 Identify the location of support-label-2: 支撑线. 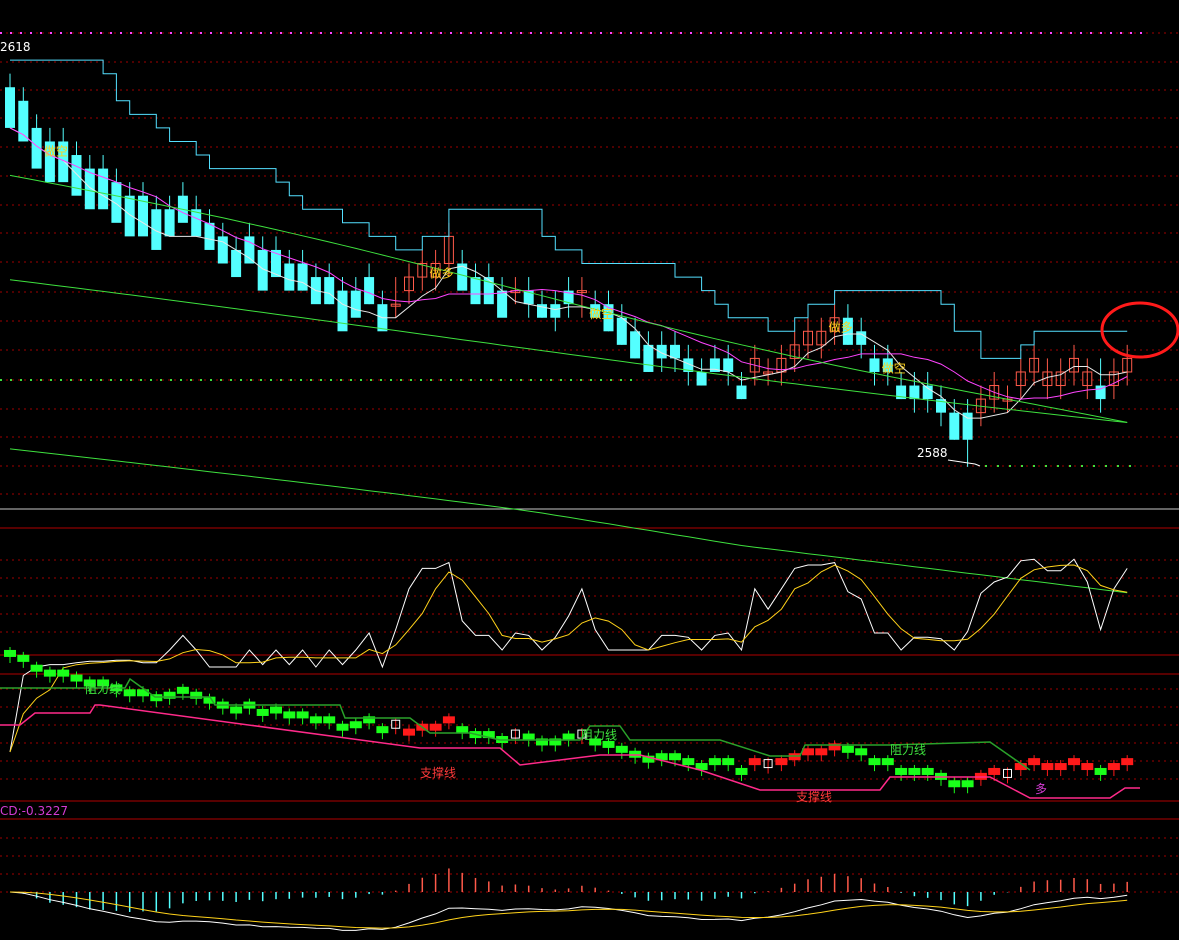
(814, 796).